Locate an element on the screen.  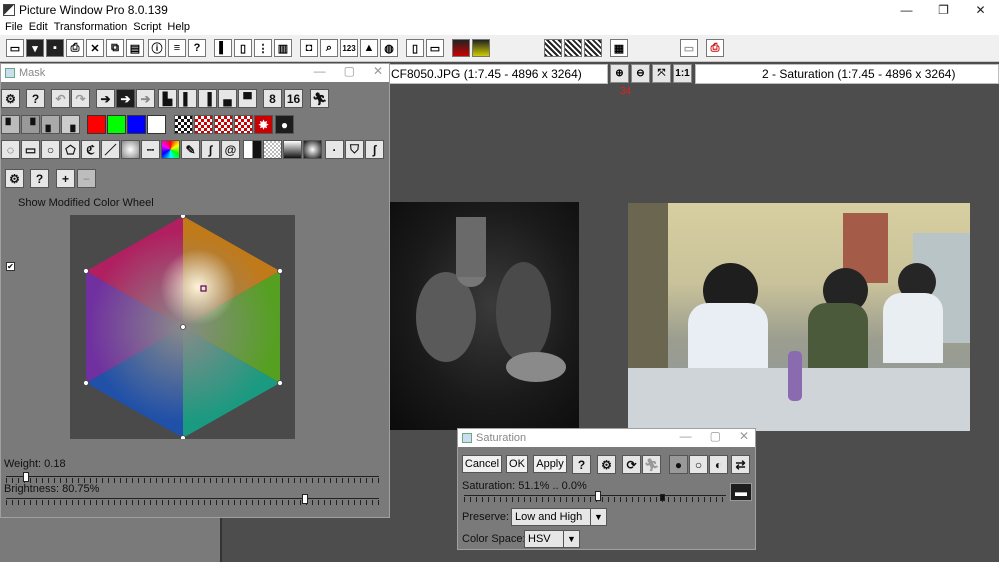
pattern-c-icon is located at coordinates (593, 48).